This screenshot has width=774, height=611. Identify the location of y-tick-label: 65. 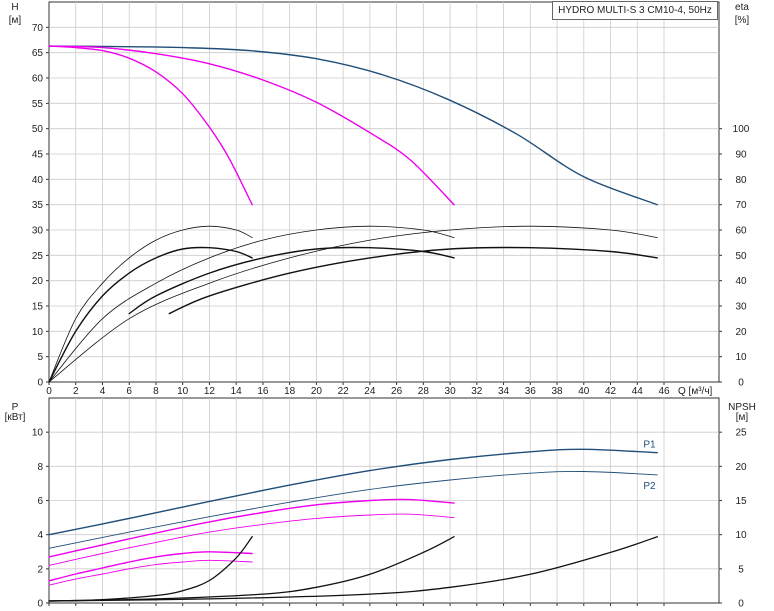
(38, 53).